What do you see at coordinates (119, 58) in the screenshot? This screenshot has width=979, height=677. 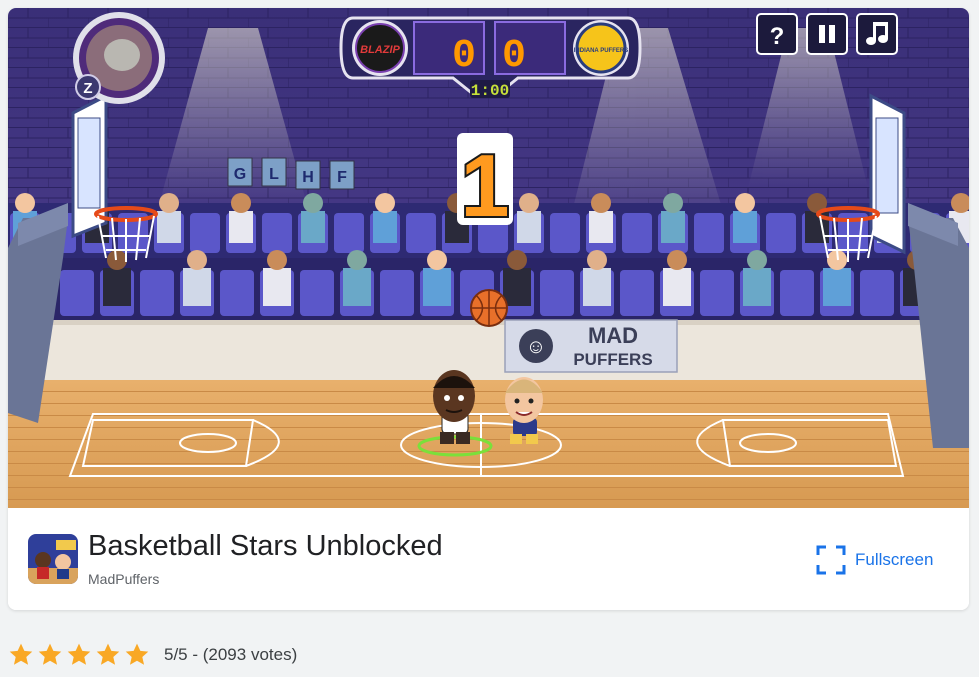 I see `player-avatar: Z` at bounding box center [119, 58].